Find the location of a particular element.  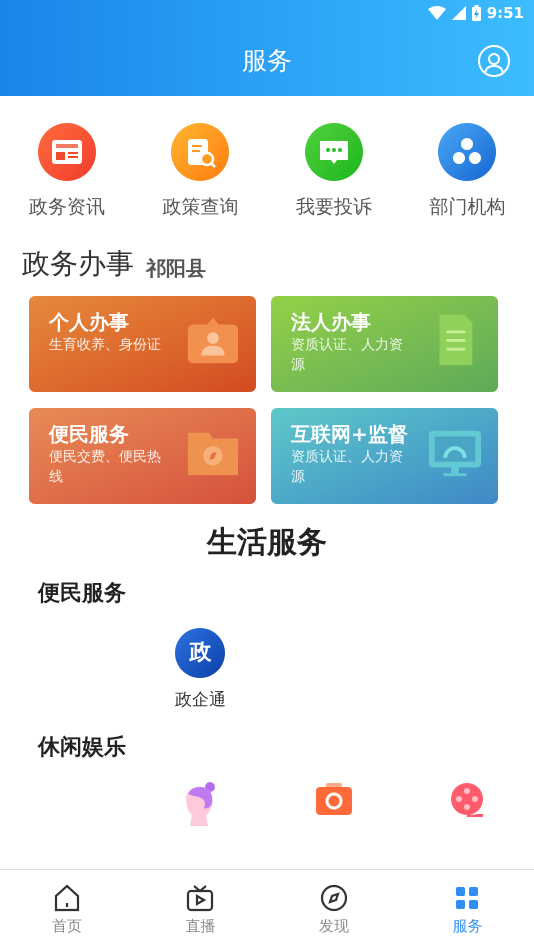

wifi-icon is located at coordinates (437, 13).